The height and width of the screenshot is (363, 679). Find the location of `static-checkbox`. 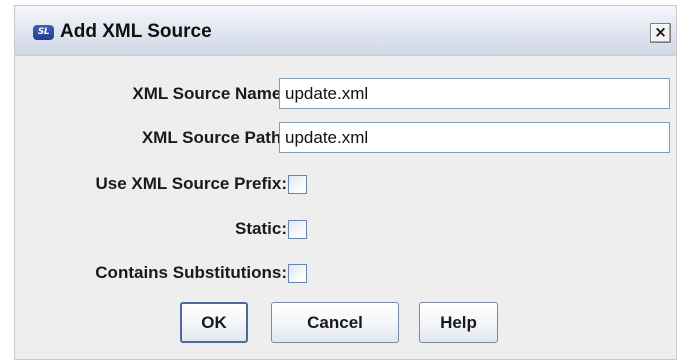

static-checkbox is located at coordinates (297, 229).